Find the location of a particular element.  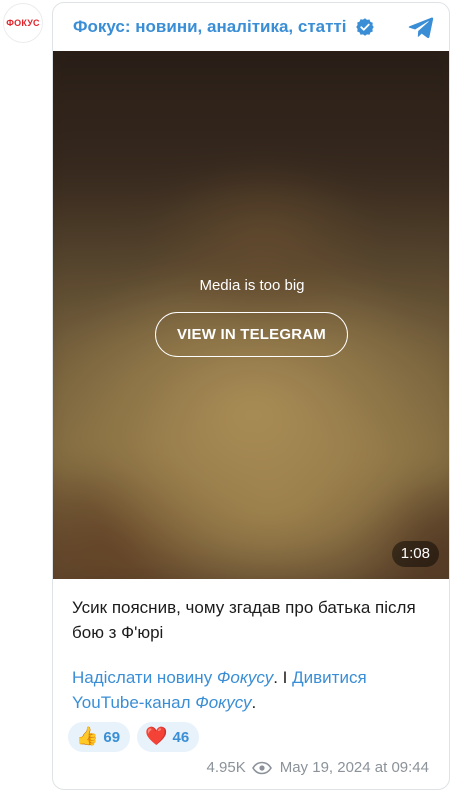

video-duration-badge: 1:08 is located at coordinates (415, 554).